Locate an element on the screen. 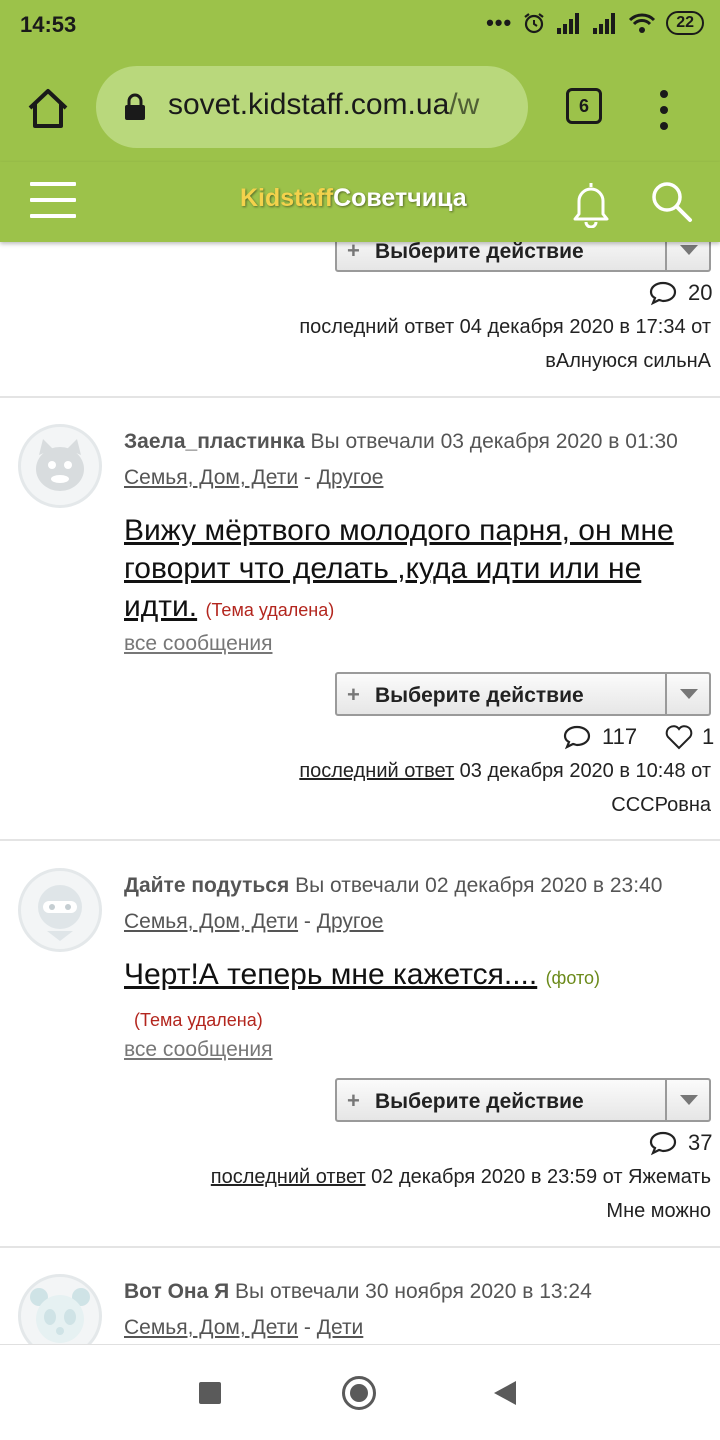 The width and height of the screenshot is (720, 1440). status-icons: ••• 22 is located at coordinates (595, 23).